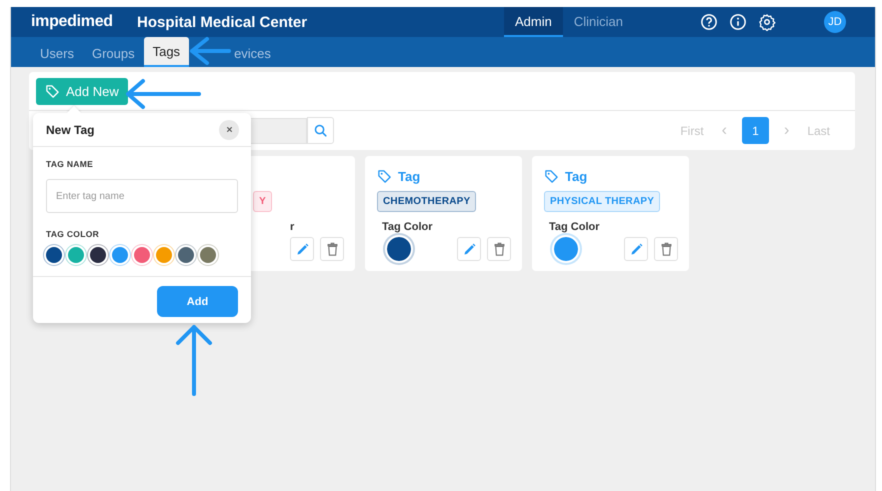 The width and height of the screenshot is (882, 491). I want to click on search-button, so click(320, 130).